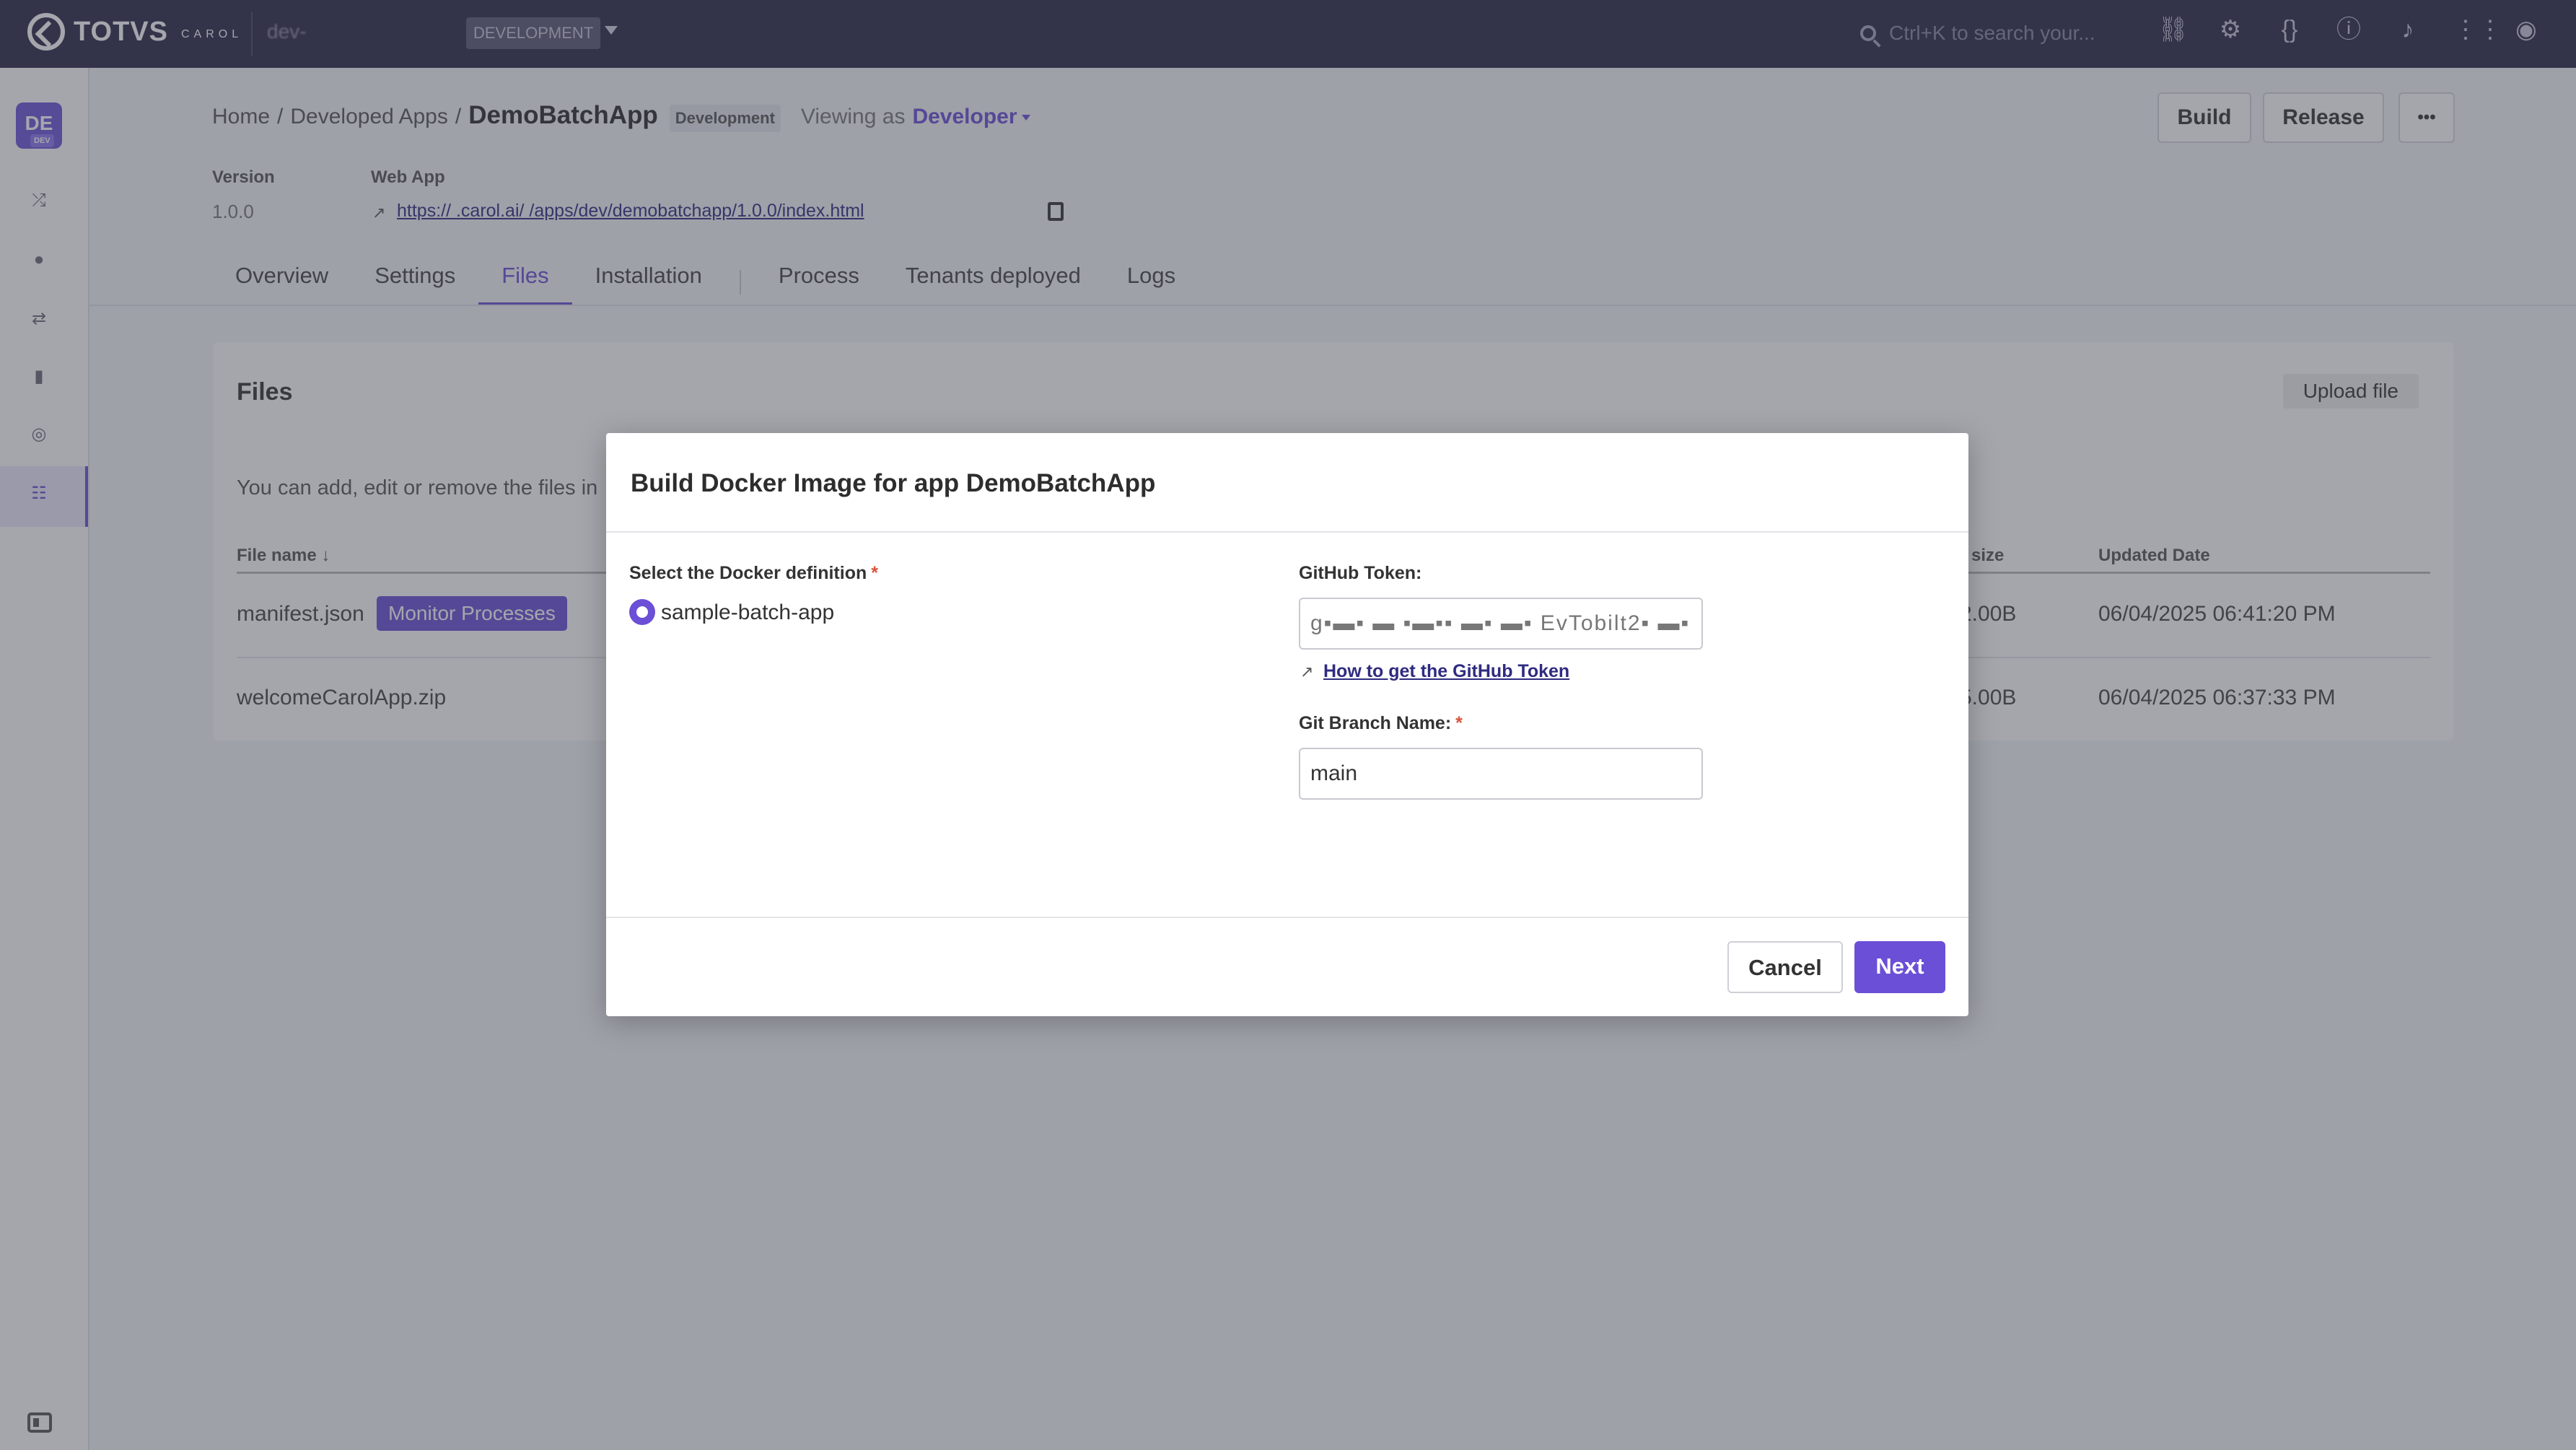  What do you see at coordinates (748, 573) in the screenshot?
I see `label-text: Select the Docker definition` at bounding box center [748, 573].